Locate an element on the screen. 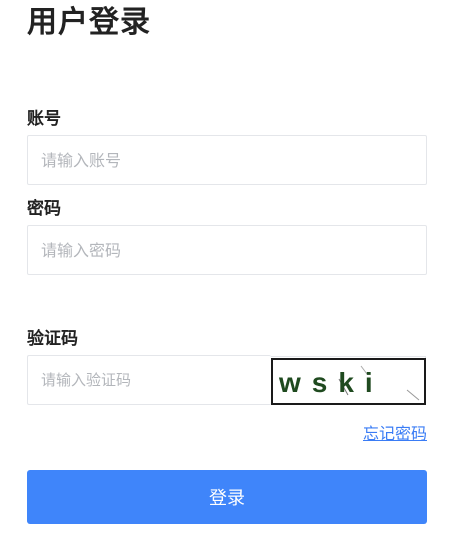 The height and width of the screenshot is (536, 459). password-input is located at coordinates (227, 250).